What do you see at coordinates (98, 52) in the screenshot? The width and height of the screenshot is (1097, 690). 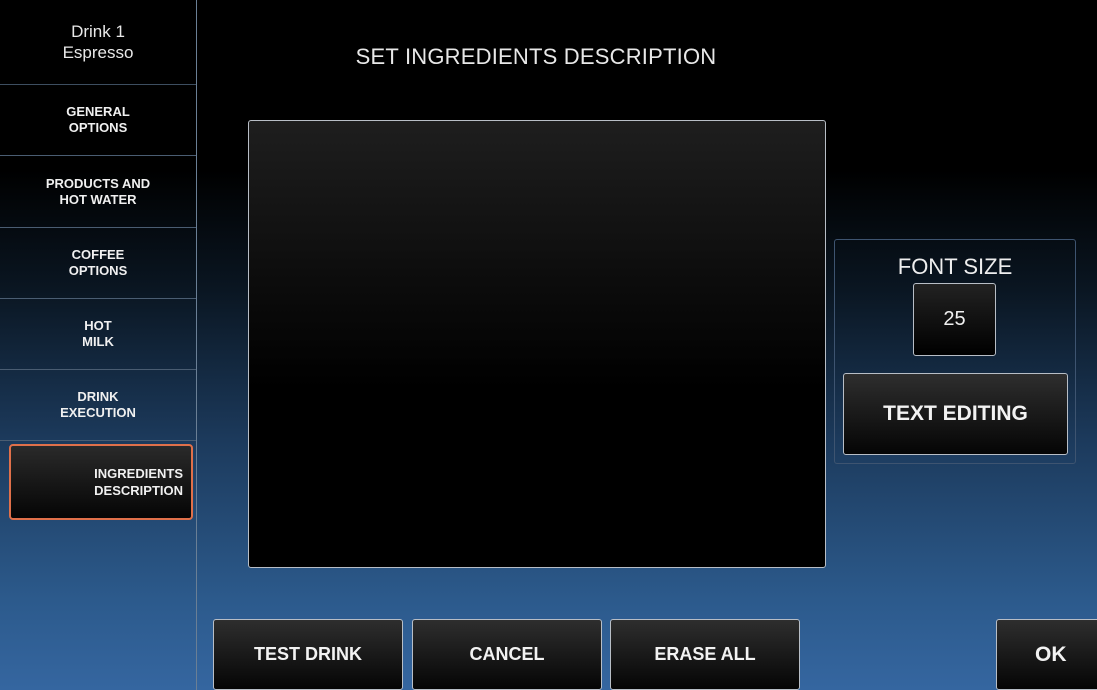 I see `drink-name: Espresso` at bounding box center [98, 52].